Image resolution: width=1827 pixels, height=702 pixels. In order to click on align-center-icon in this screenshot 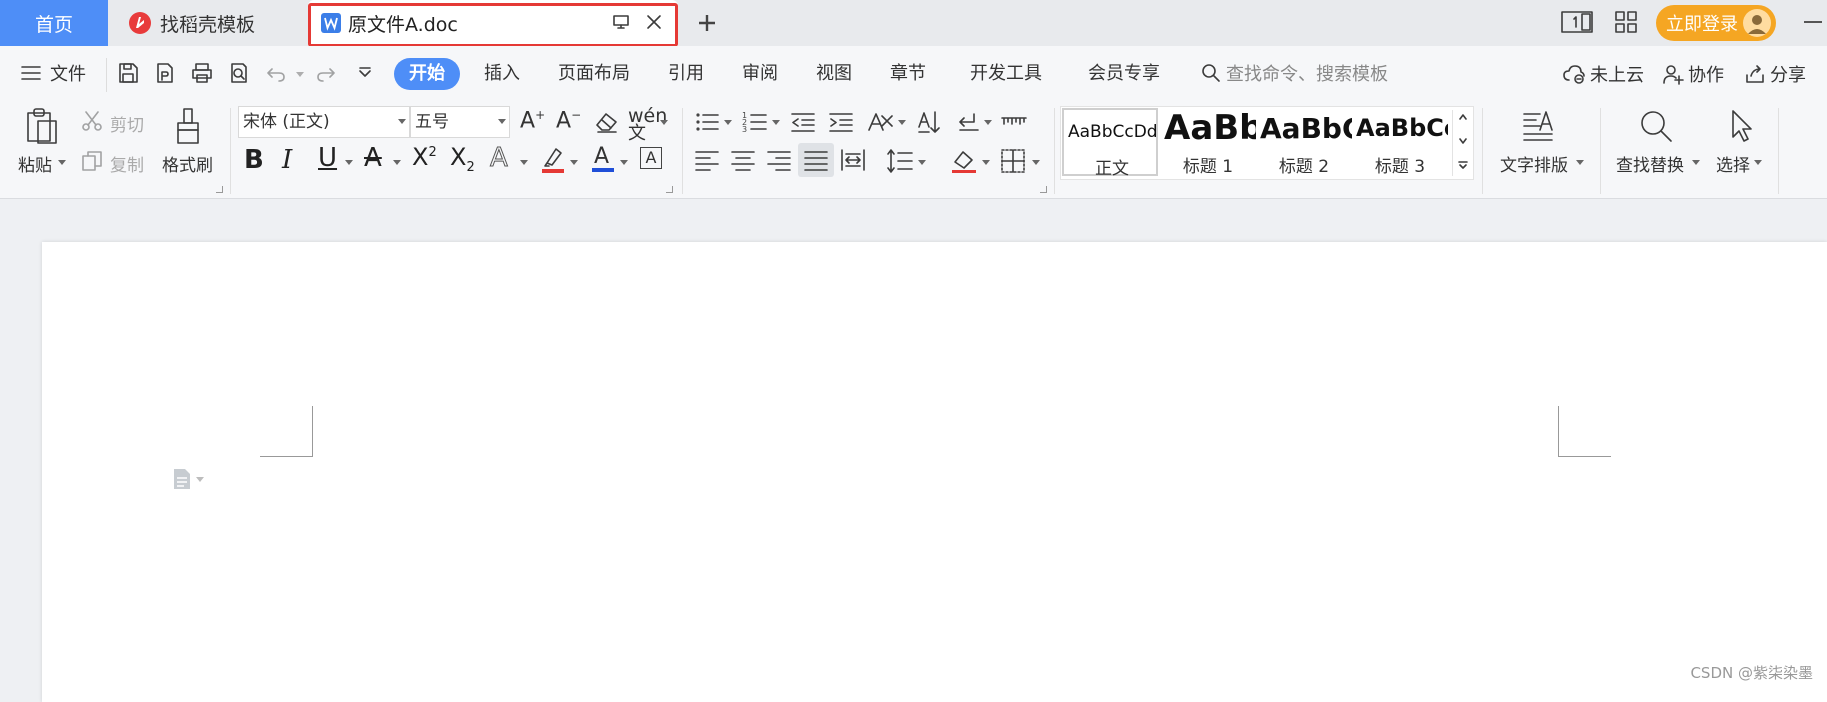, I will do `click(743, 160)`.